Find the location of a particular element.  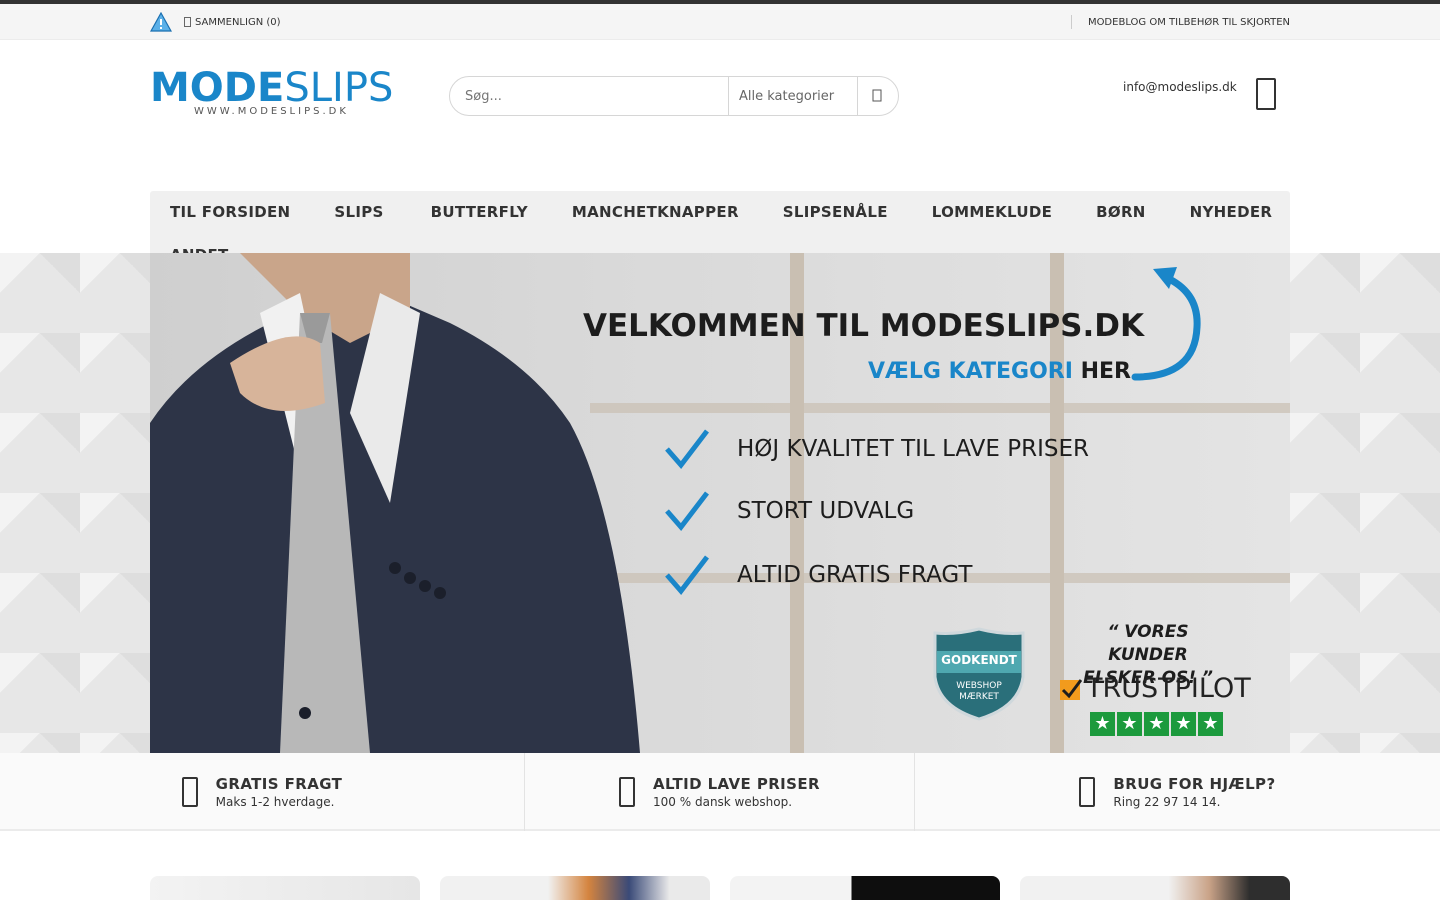

shield-icon is located at coordinates (979, 674).